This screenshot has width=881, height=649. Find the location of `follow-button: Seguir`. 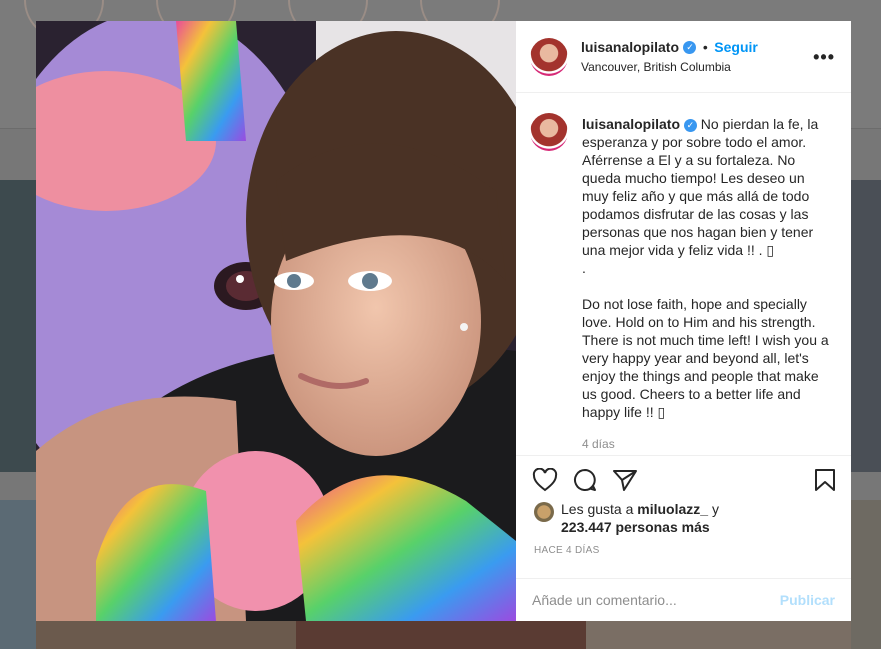

follow-button: Seguir is located at coordinates (736, 47).